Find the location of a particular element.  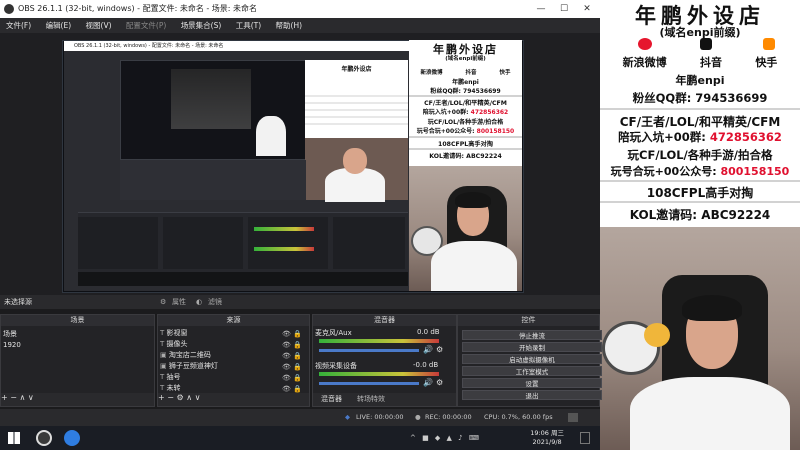

promo-small-line1: CF/王者/LOL/和平精英/CFM is located at coordinates (465, 103).